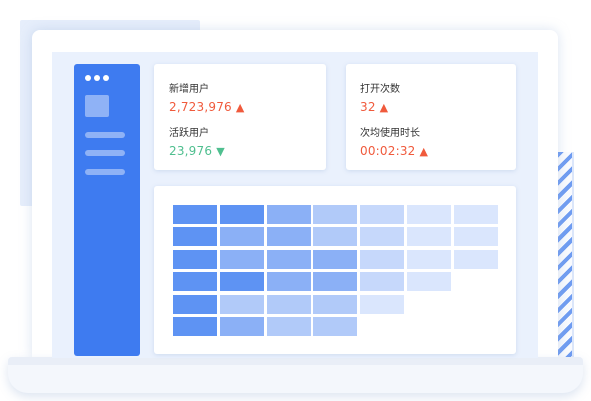  What do you see at coordinates (431, 117) in the screenshot?
I see `usage-stats-card: 打开次数 32 ▲ 次均使用时长 00:02:32 ▲` at bounding box center [431, 117].